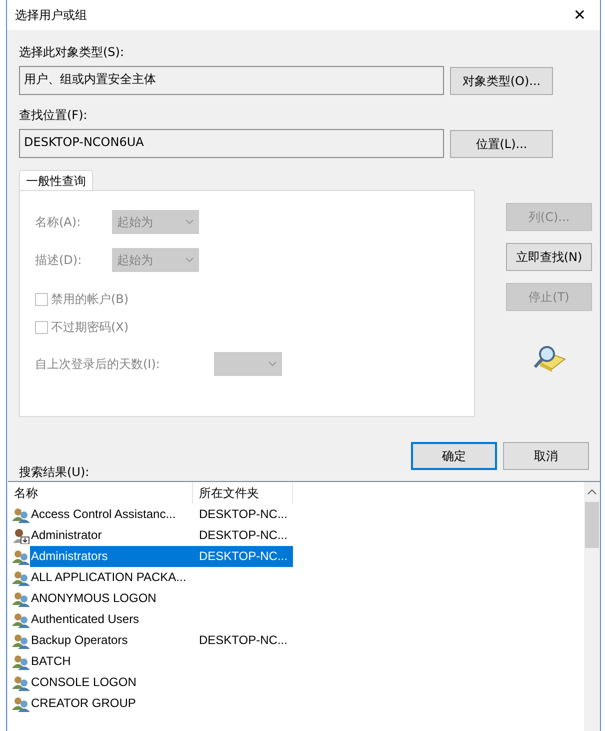 The width and height of the screenshot is (605, 731). What do you see at coordinates (549, 359) in the screenshot?
I see `magnifier-icon` at bounding box center [549, 359].